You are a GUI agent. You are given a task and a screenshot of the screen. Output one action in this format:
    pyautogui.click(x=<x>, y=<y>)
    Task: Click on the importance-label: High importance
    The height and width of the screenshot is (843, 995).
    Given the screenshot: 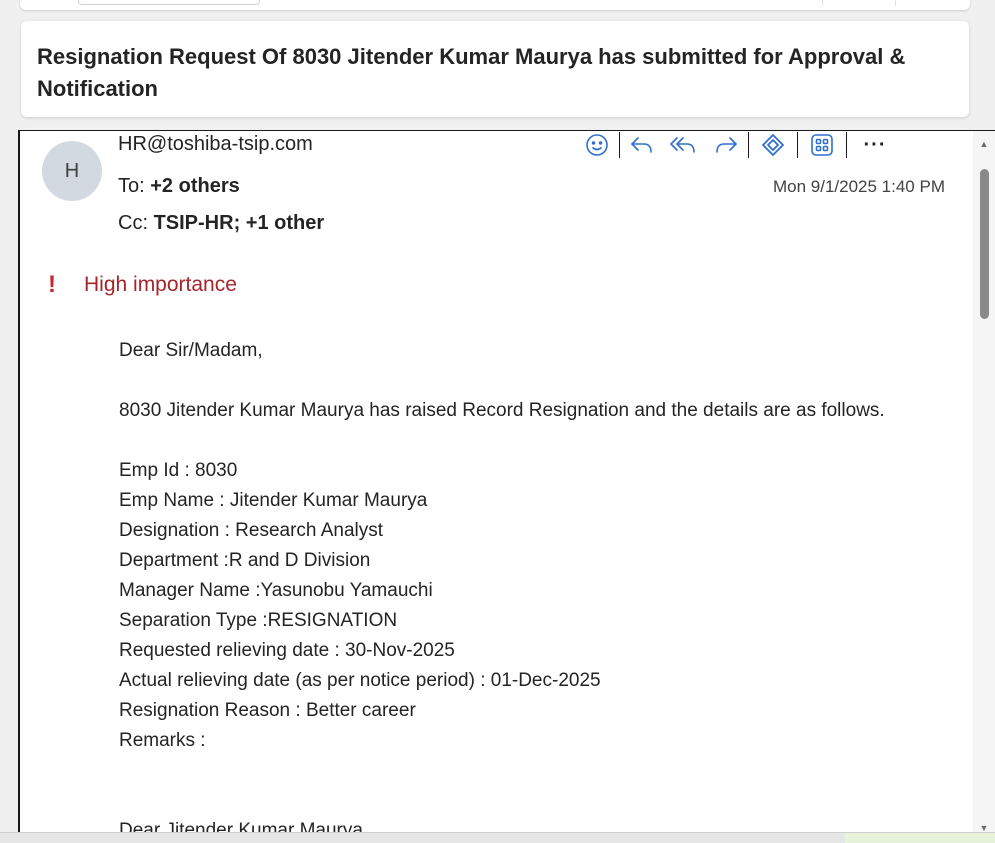 What is the action you would take?
    pyautogui.click(x=160, y=284)
    